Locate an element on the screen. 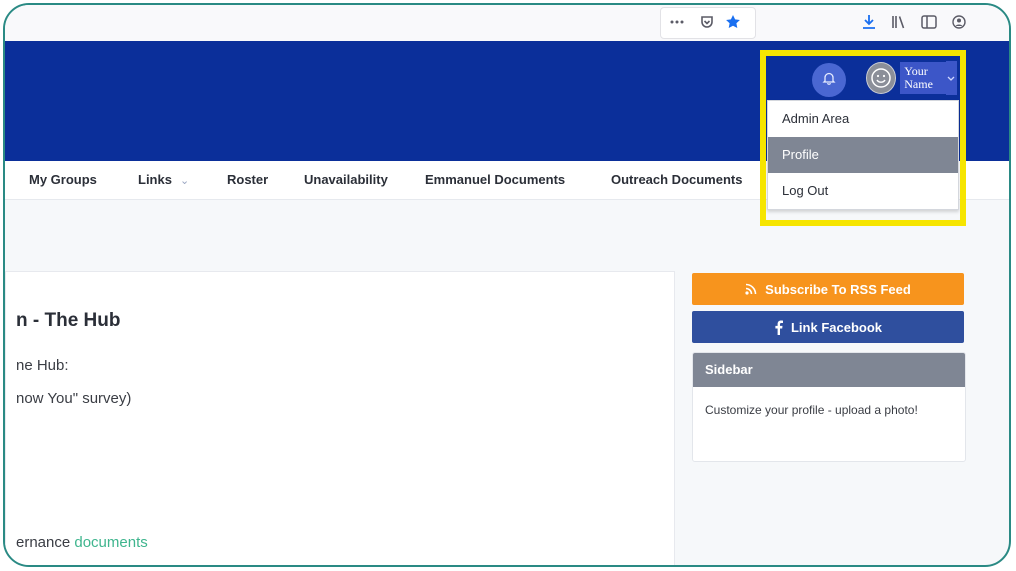 Image resolution: width=1016 pixels, height=571 pixels. page-title: n - The Hub is located at coordinates (68, 320).